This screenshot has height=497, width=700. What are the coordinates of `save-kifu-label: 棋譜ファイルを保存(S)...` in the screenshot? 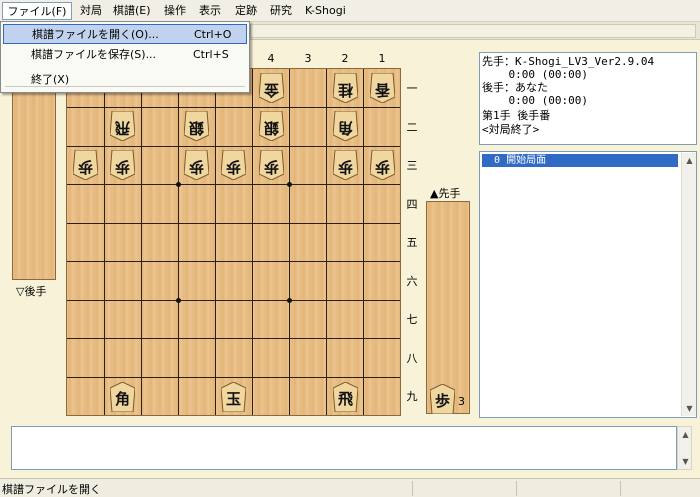 It's located at (94, 54).